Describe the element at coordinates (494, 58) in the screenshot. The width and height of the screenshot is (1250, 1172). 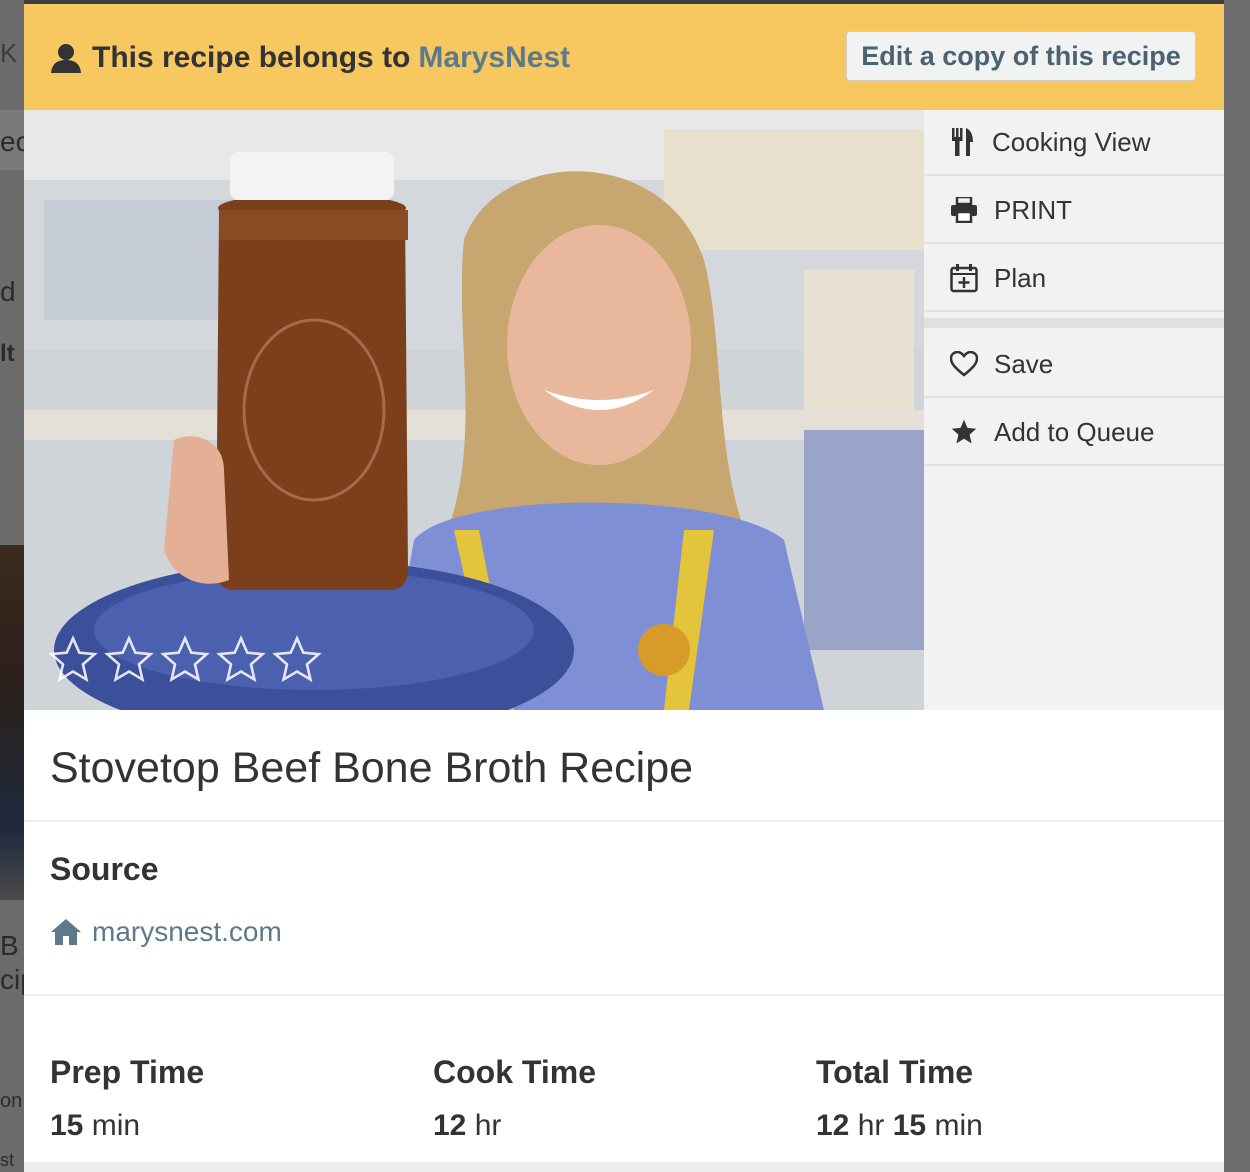
I see `owner-link: MarysNest` at that location.